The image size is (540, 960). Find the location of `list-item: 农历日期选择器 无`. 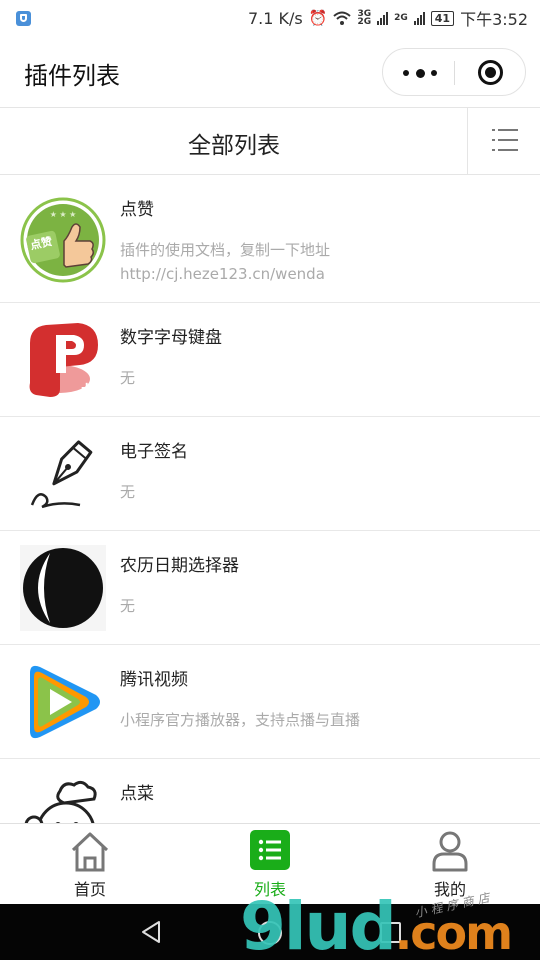

list-item: 农历日期选择器 无 is located at coordinates (270, 588).